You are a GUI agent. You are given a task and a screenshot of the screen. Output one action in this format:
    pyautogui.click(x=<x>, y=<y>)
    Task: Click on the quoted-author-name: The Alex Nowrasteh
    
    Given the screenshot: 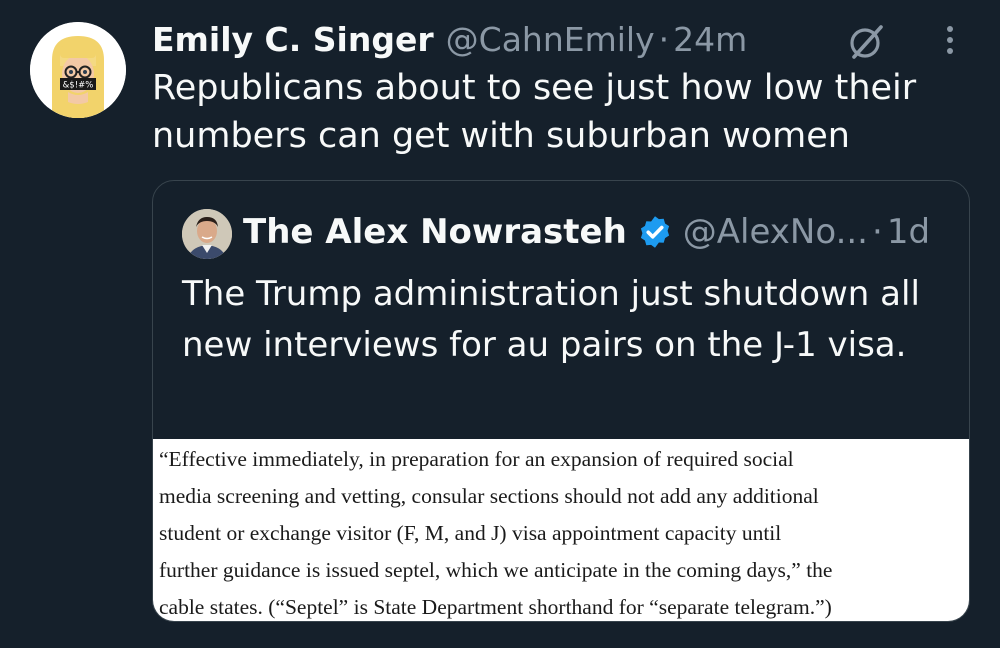 What is the action you would take?
    pyautogui.click(x=435, y=232)
    